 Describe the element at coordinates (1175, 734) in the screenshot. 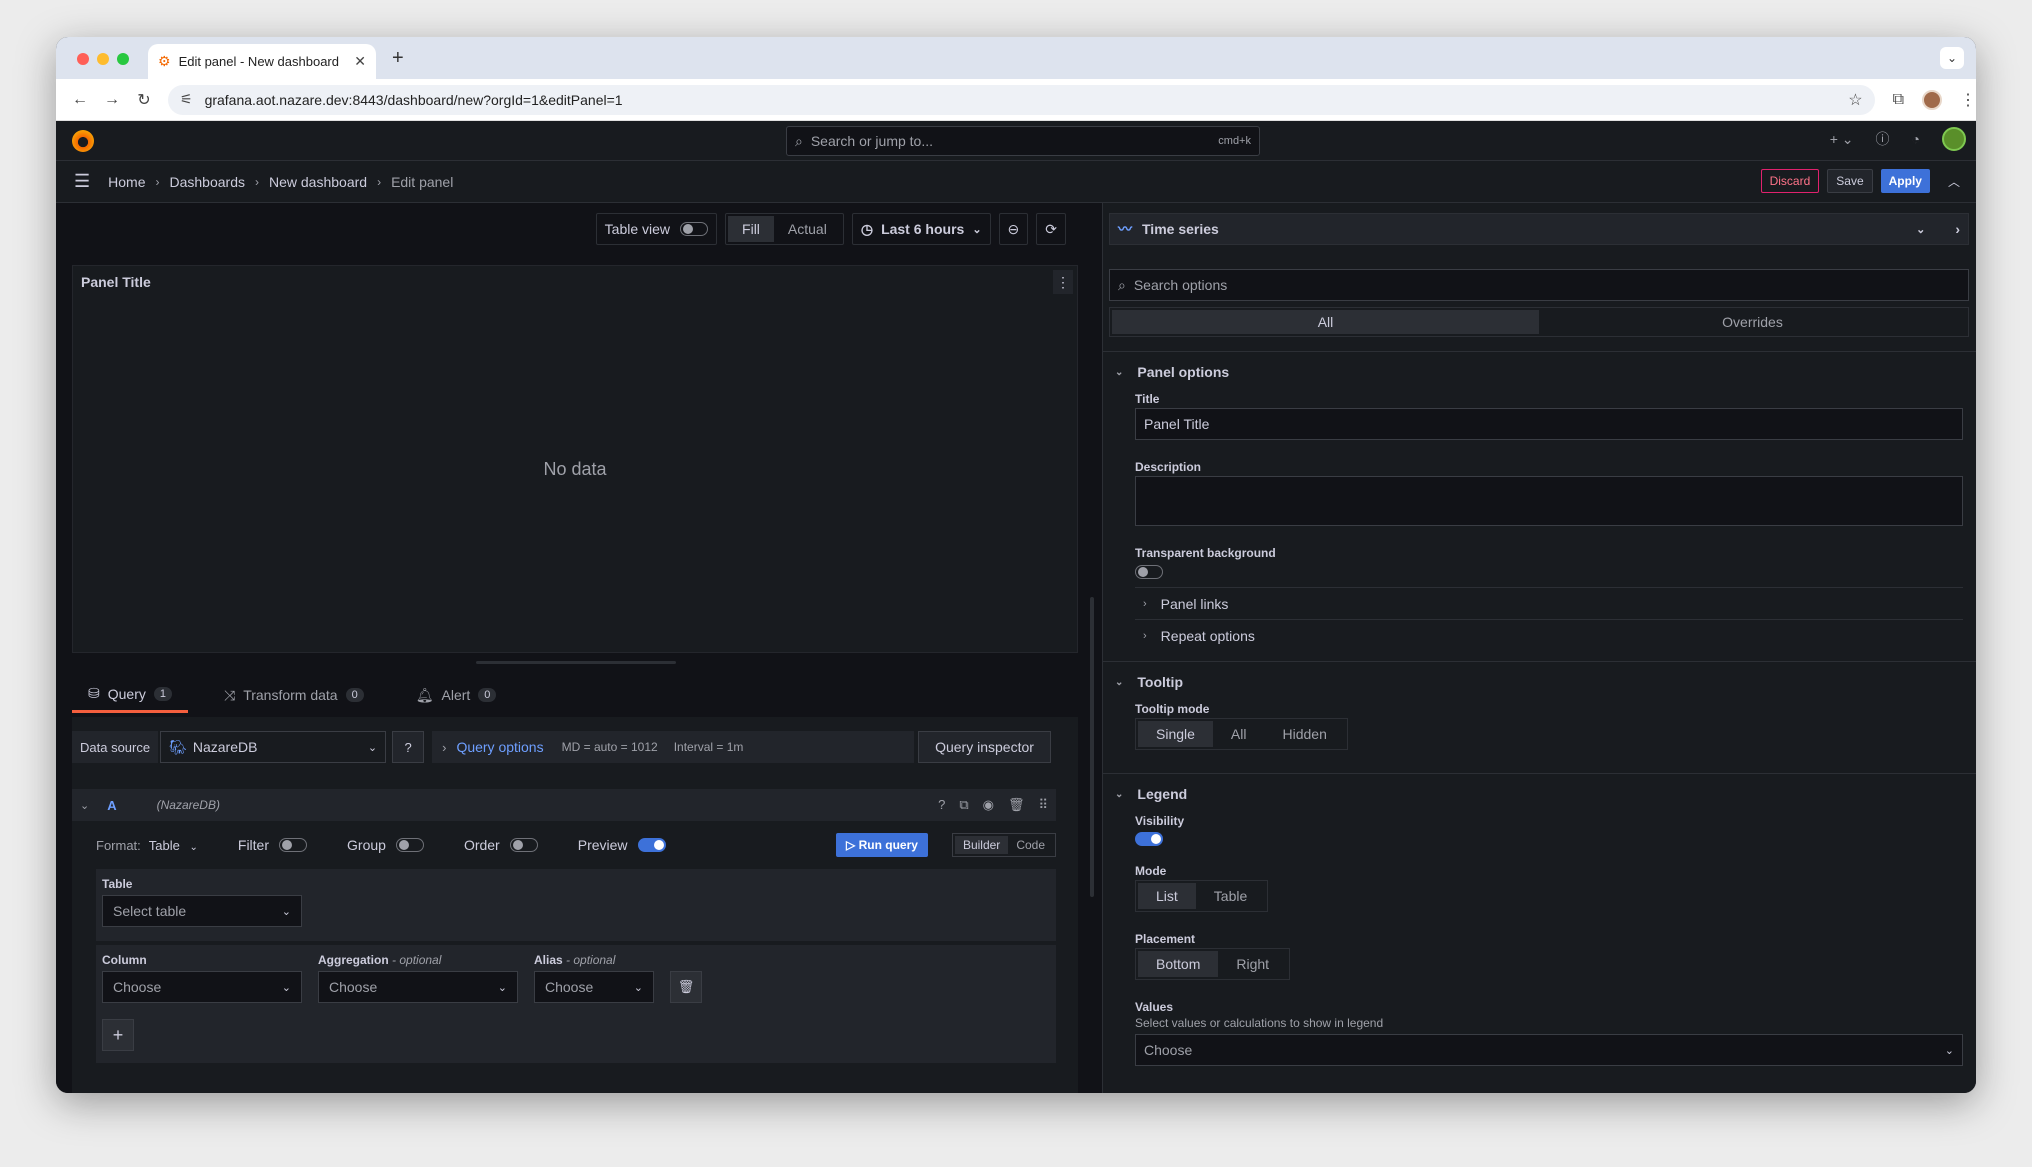

I see `tooltip-single-option: Single` at that location.